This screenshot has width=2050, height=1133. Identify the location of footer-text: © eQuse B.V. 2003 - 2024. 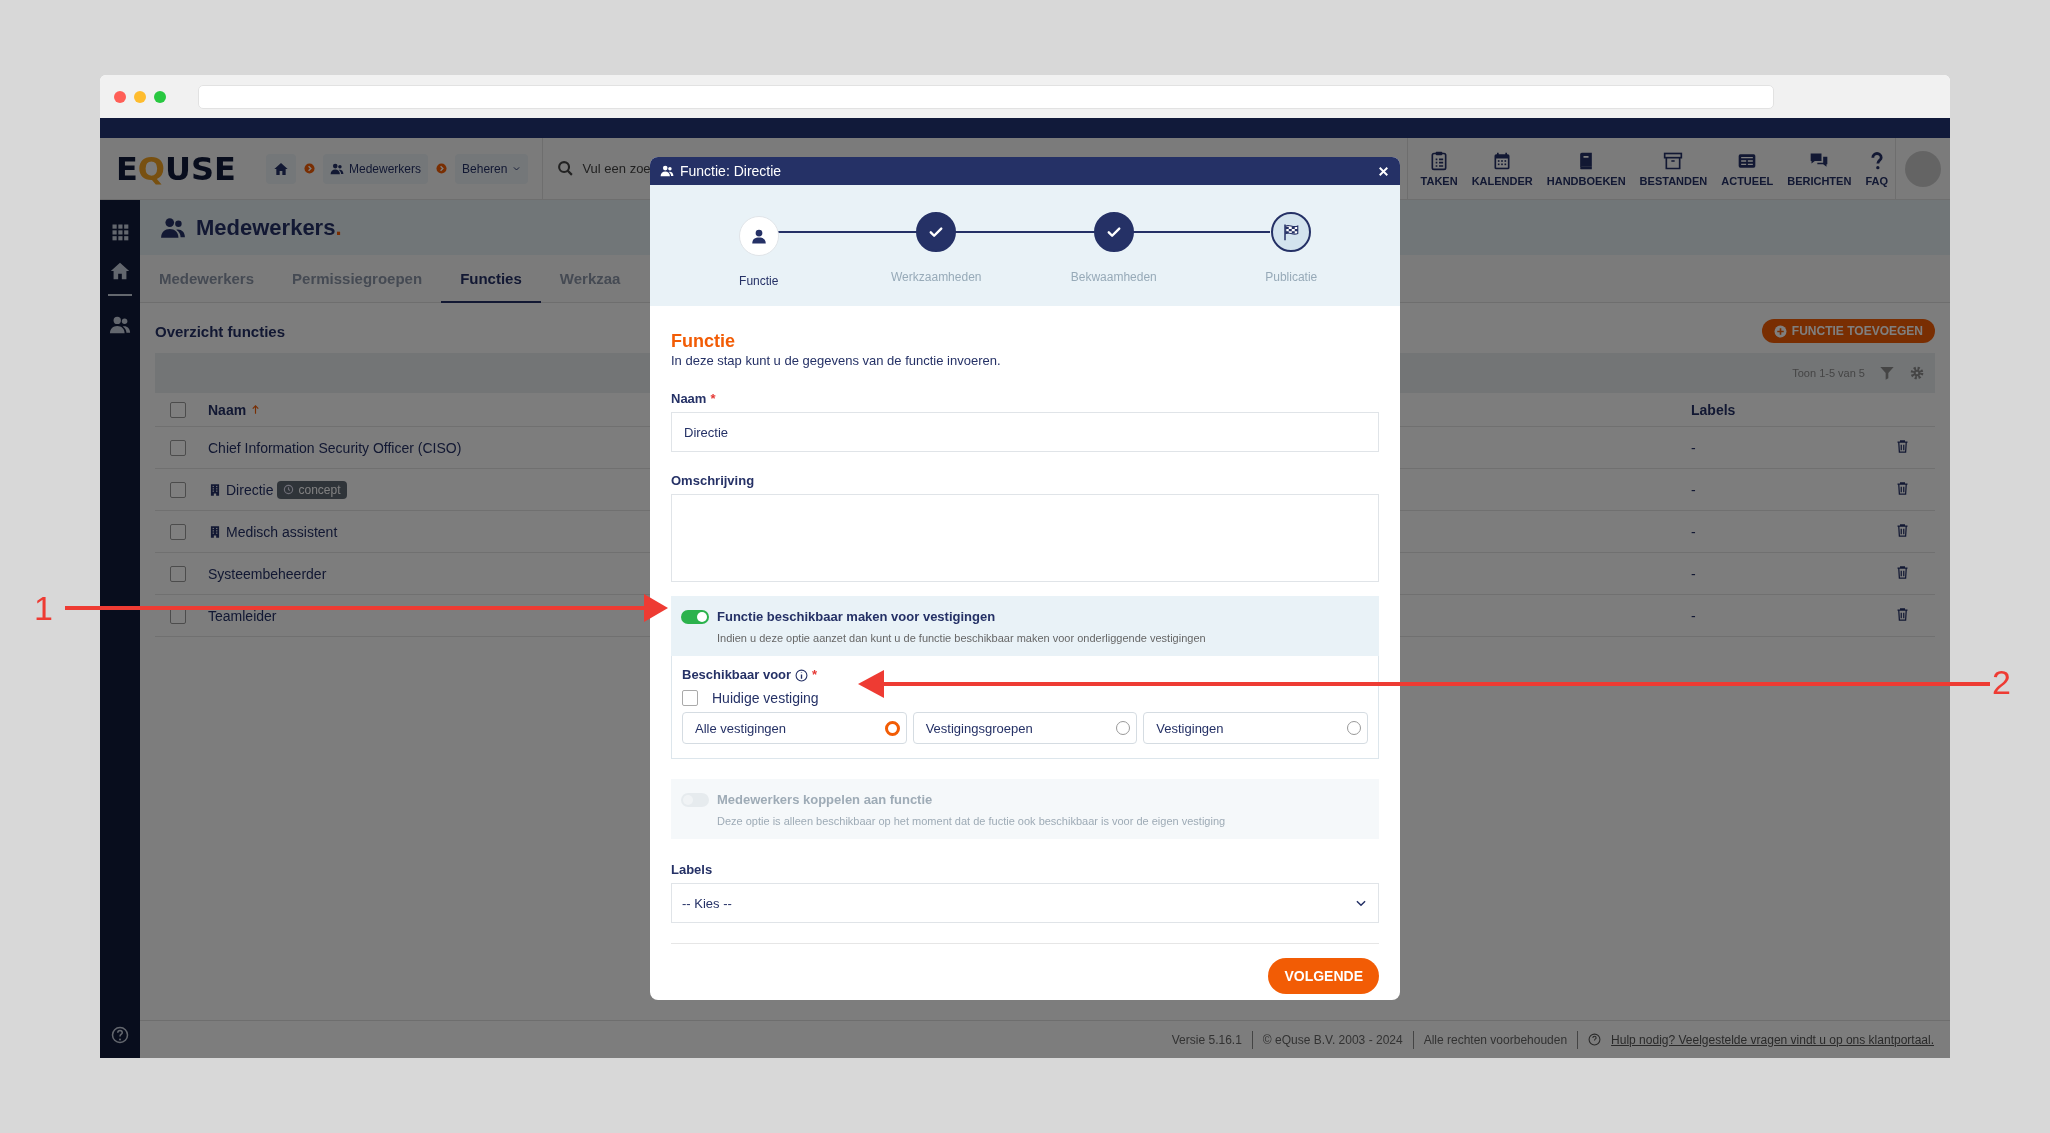
(1332, 1039).